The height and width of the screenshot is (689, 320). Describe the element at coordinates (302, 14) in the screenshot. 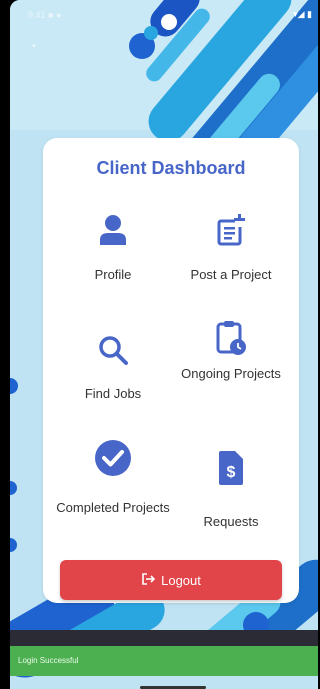

I see `status-right: ▾◢ ▮` at that location.